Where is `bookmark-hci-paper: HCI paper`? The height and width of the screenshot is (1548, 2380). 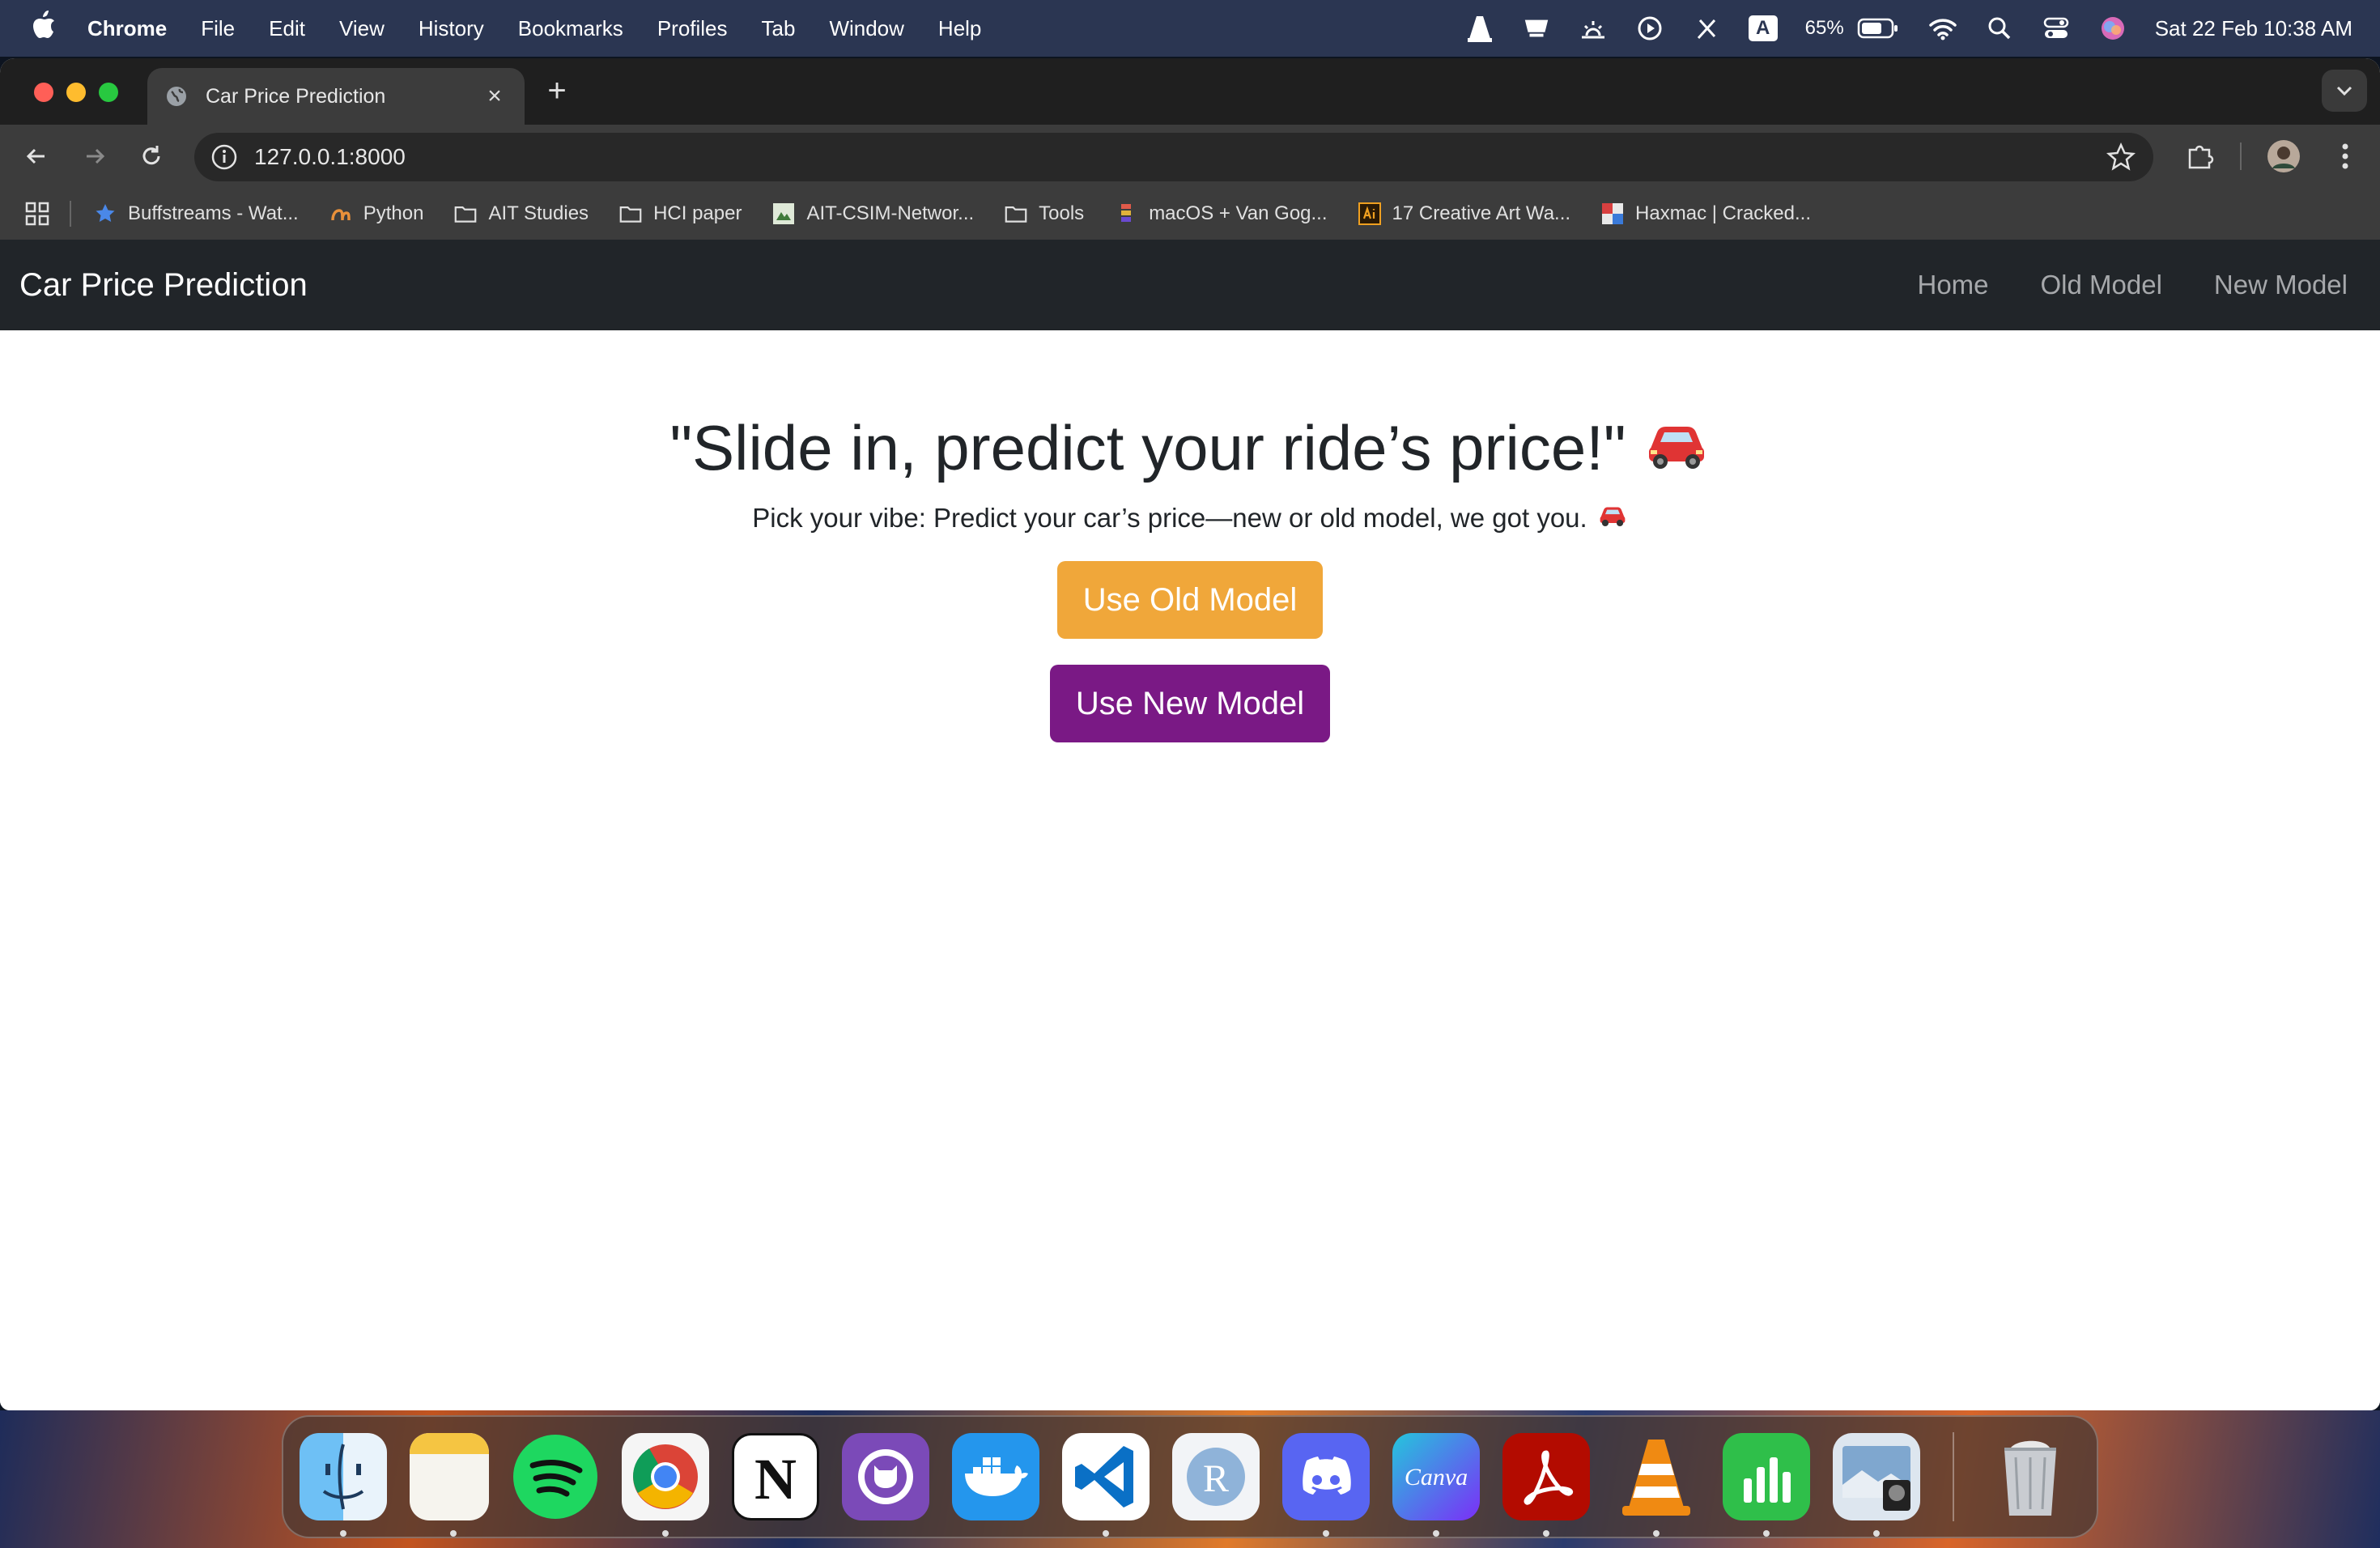
bookmark-hci-paper: HCI paper is located at coordinates (680, 214).